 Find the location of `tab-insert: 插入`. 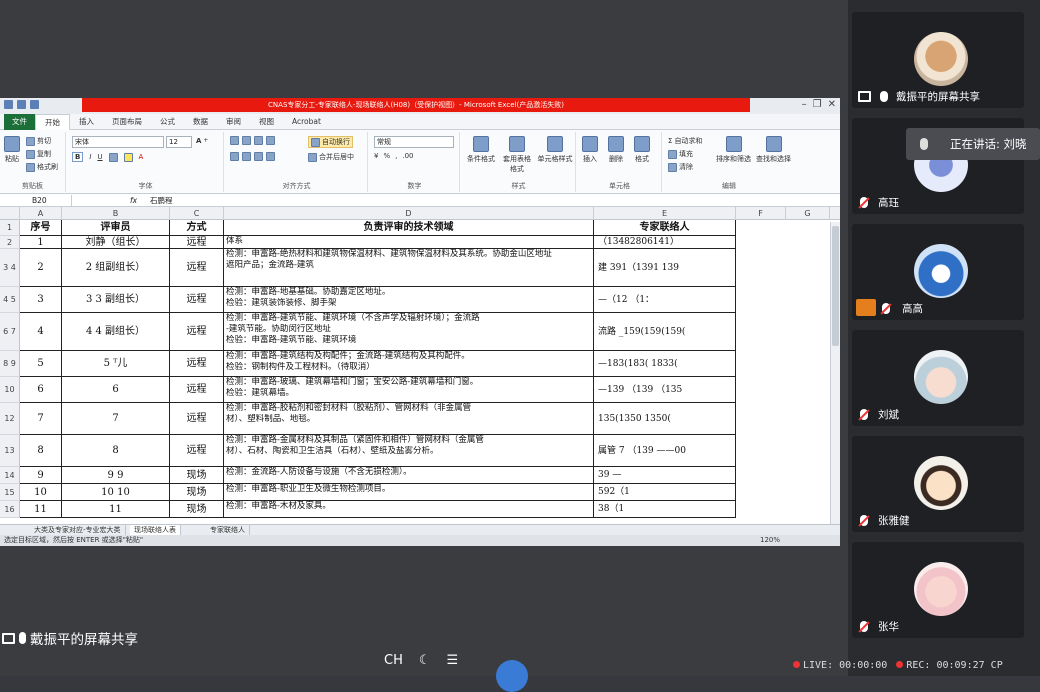

tab-insert: 插入 is located at coordinates (86, 122).